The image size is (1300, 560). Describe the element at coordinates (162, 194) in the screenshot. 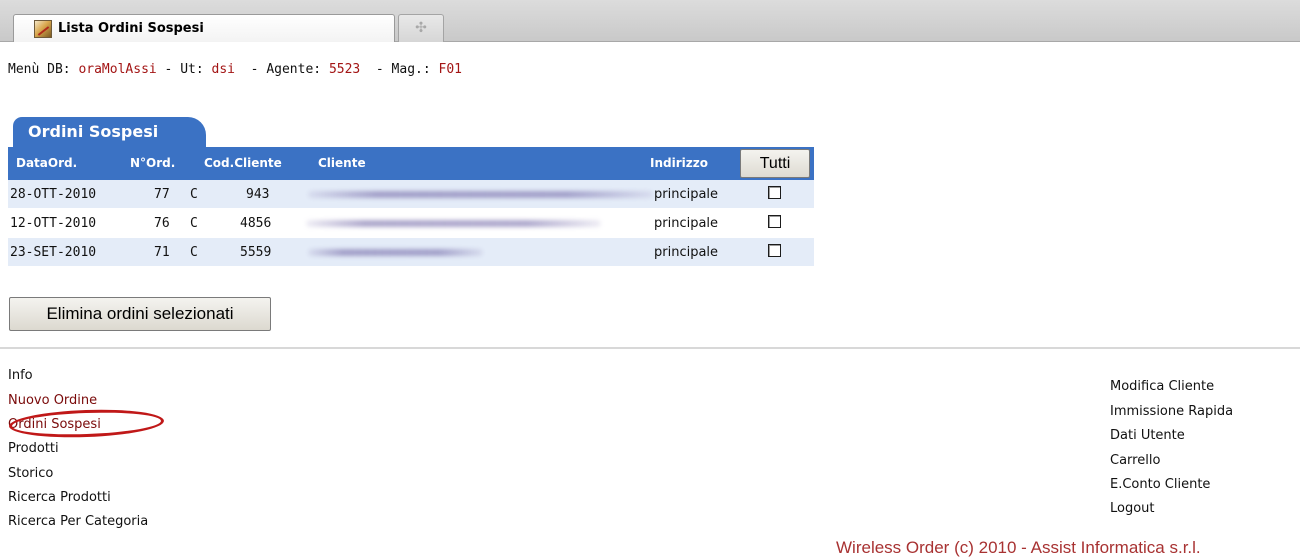

I see `row-order-number: 77` at that location.